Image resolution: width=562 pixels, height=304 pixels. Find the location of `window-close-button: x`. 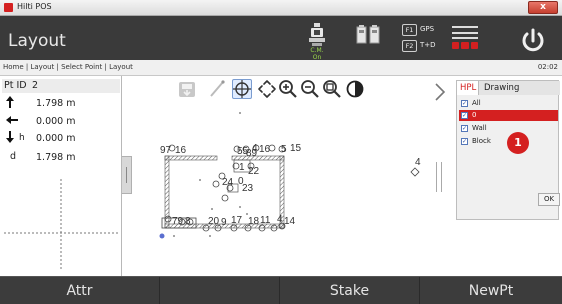

window-close-button: x is located at coordinates (543, 7).